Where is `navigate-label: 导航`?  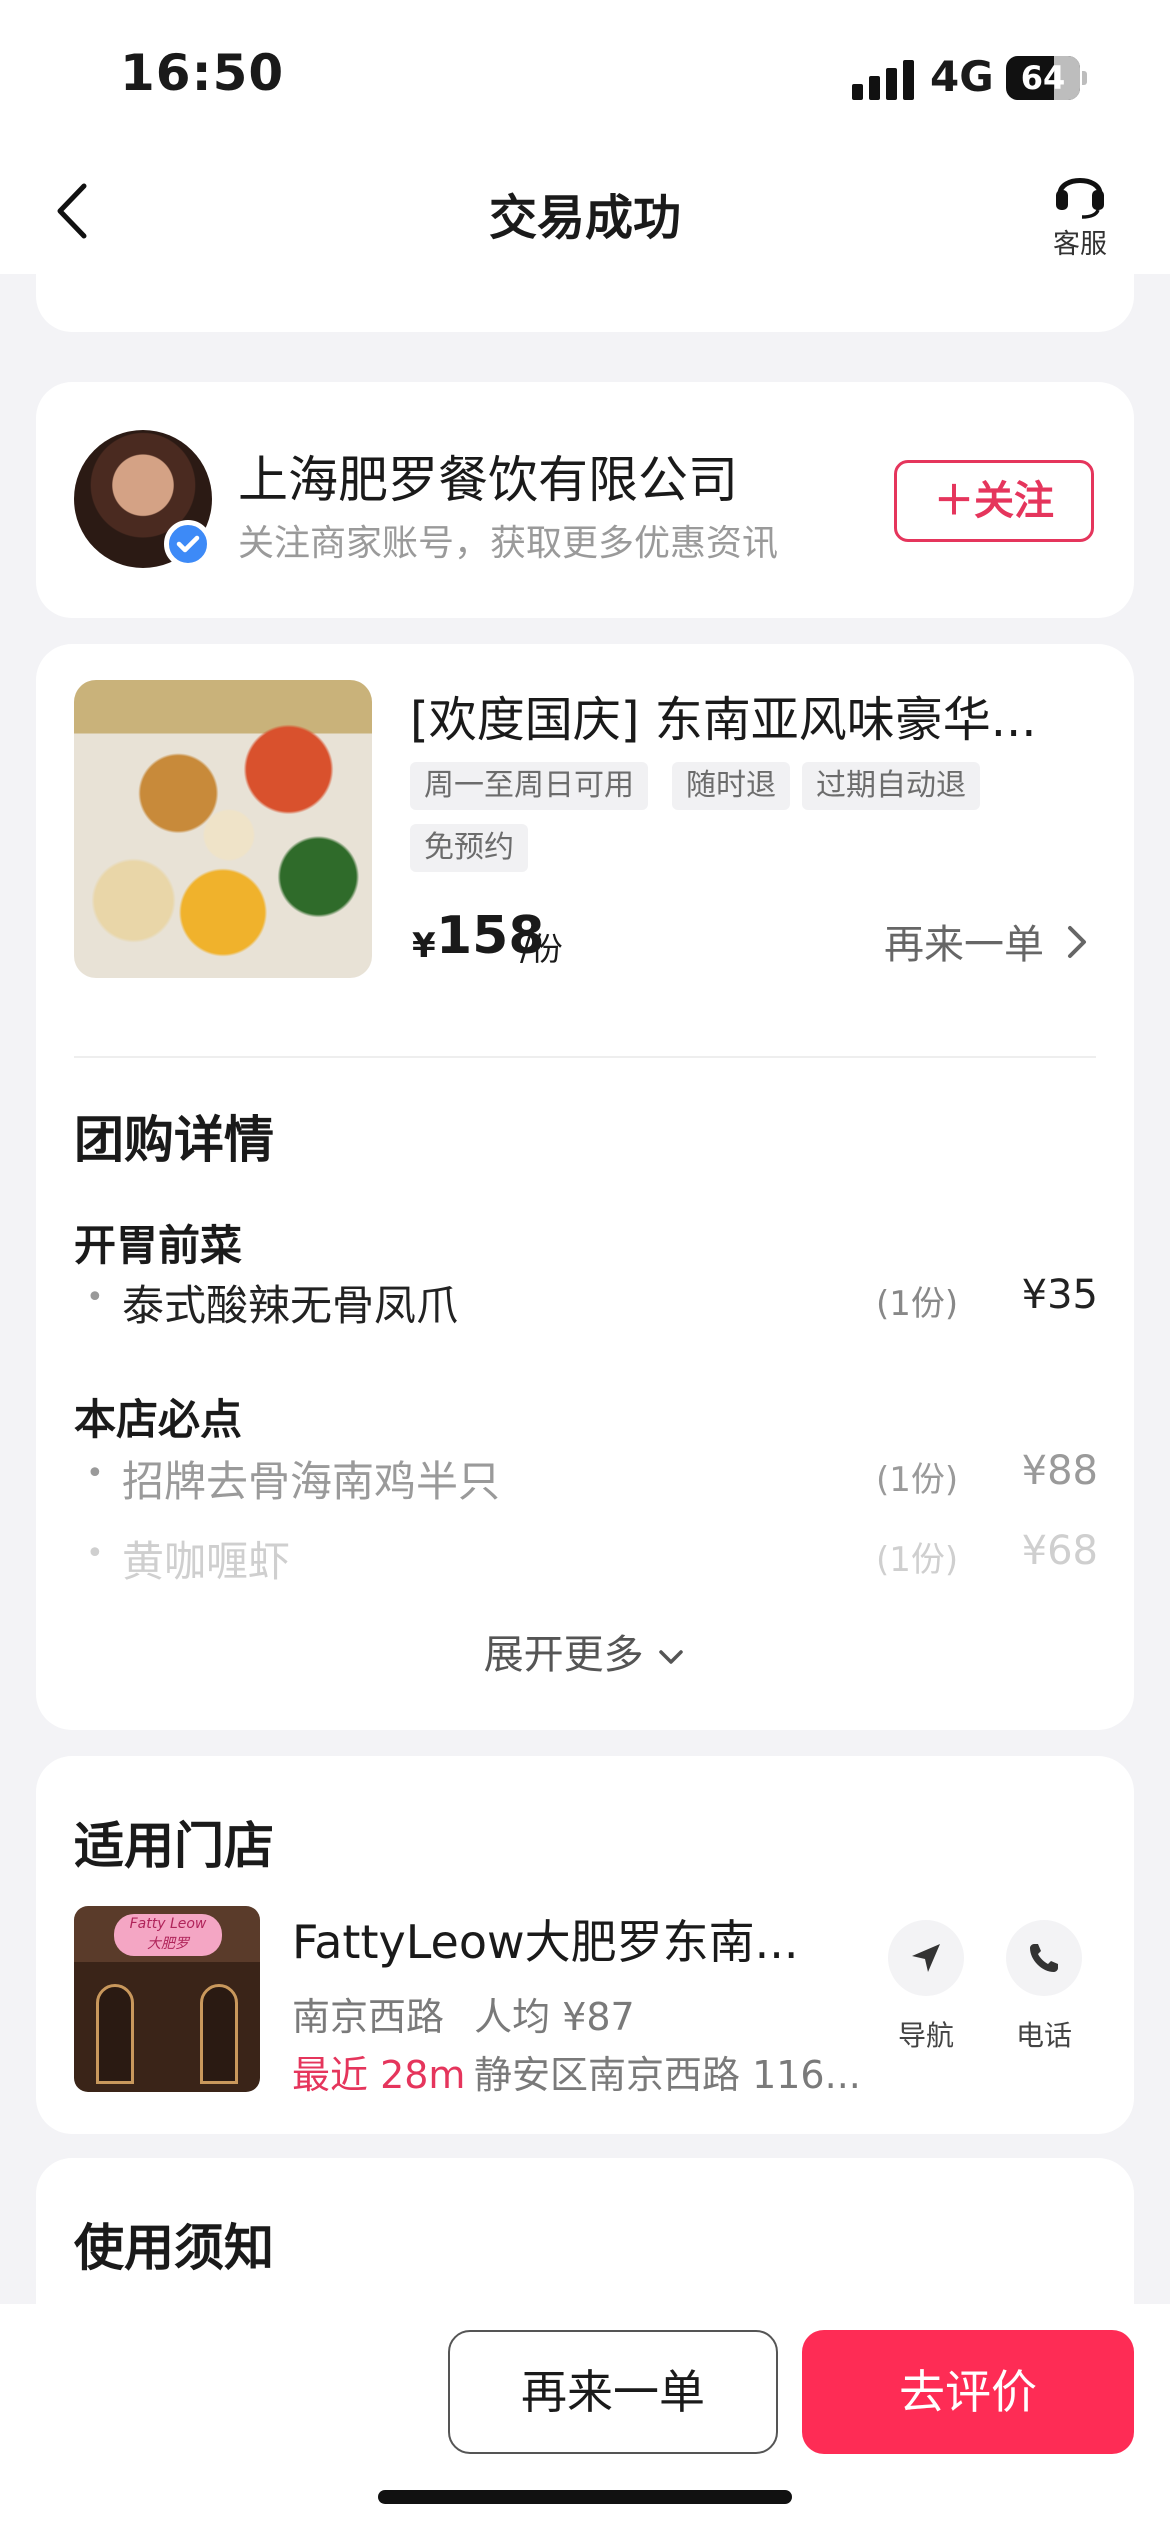 navigate-label: 导航 is located at coordinates (925, 2035).